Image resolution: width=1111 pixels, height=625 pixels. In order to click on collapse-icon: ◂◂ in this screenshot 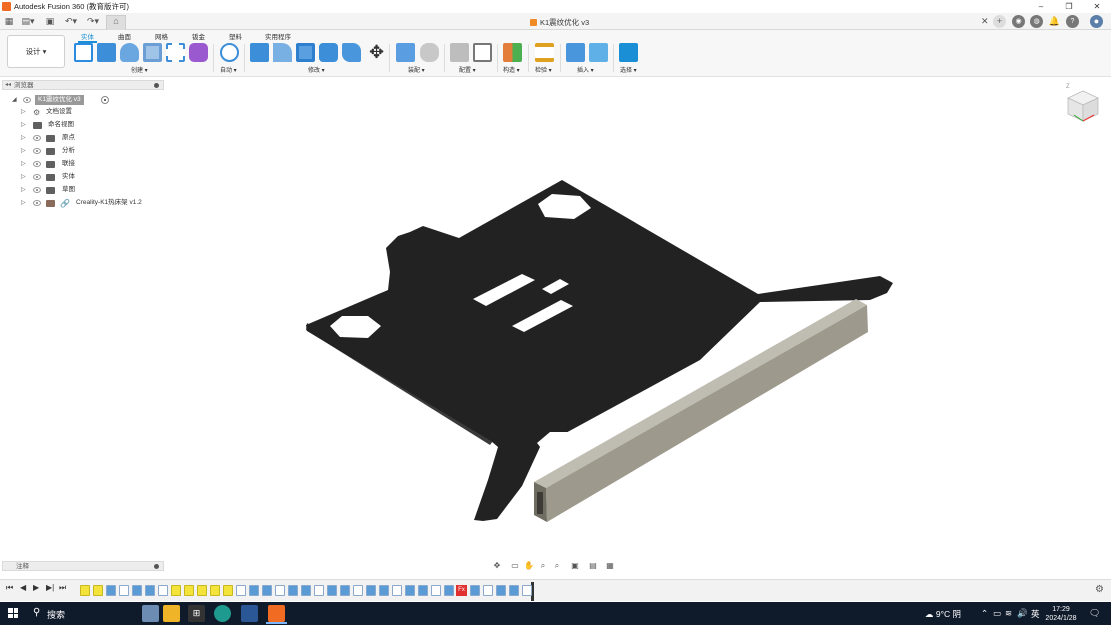, I will do `click(8, 85)`.